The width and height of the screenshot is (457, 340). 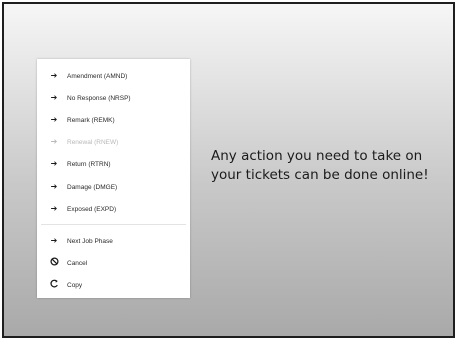 I want to click on menu-item-exposed: ➔ Exposed (EXPD), so click(x=113, y=209).